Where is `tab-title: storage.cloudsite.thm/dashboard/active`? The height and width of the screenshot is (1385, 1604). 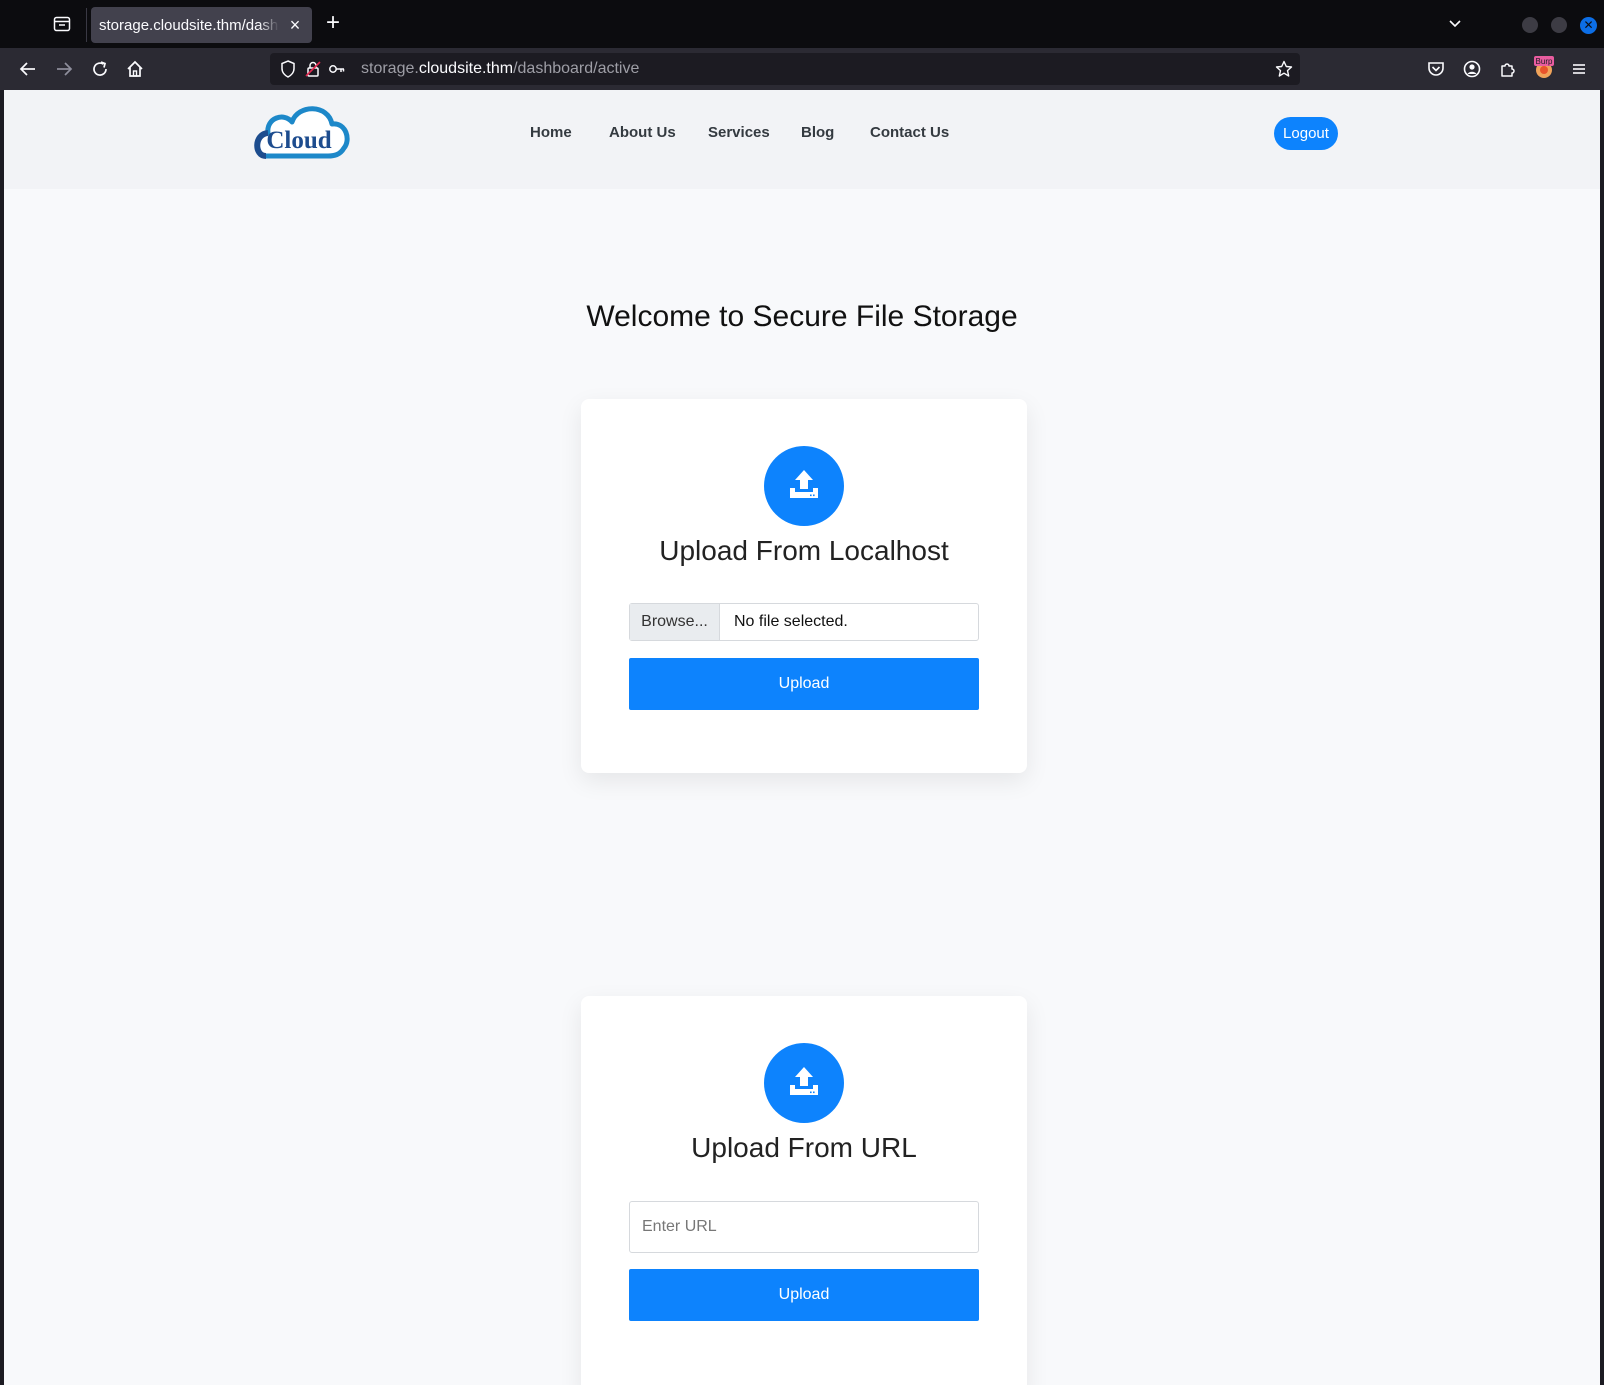 tab-title: storage.cloudsite.thm/dashboard/active is located at coordinates (189, 25).